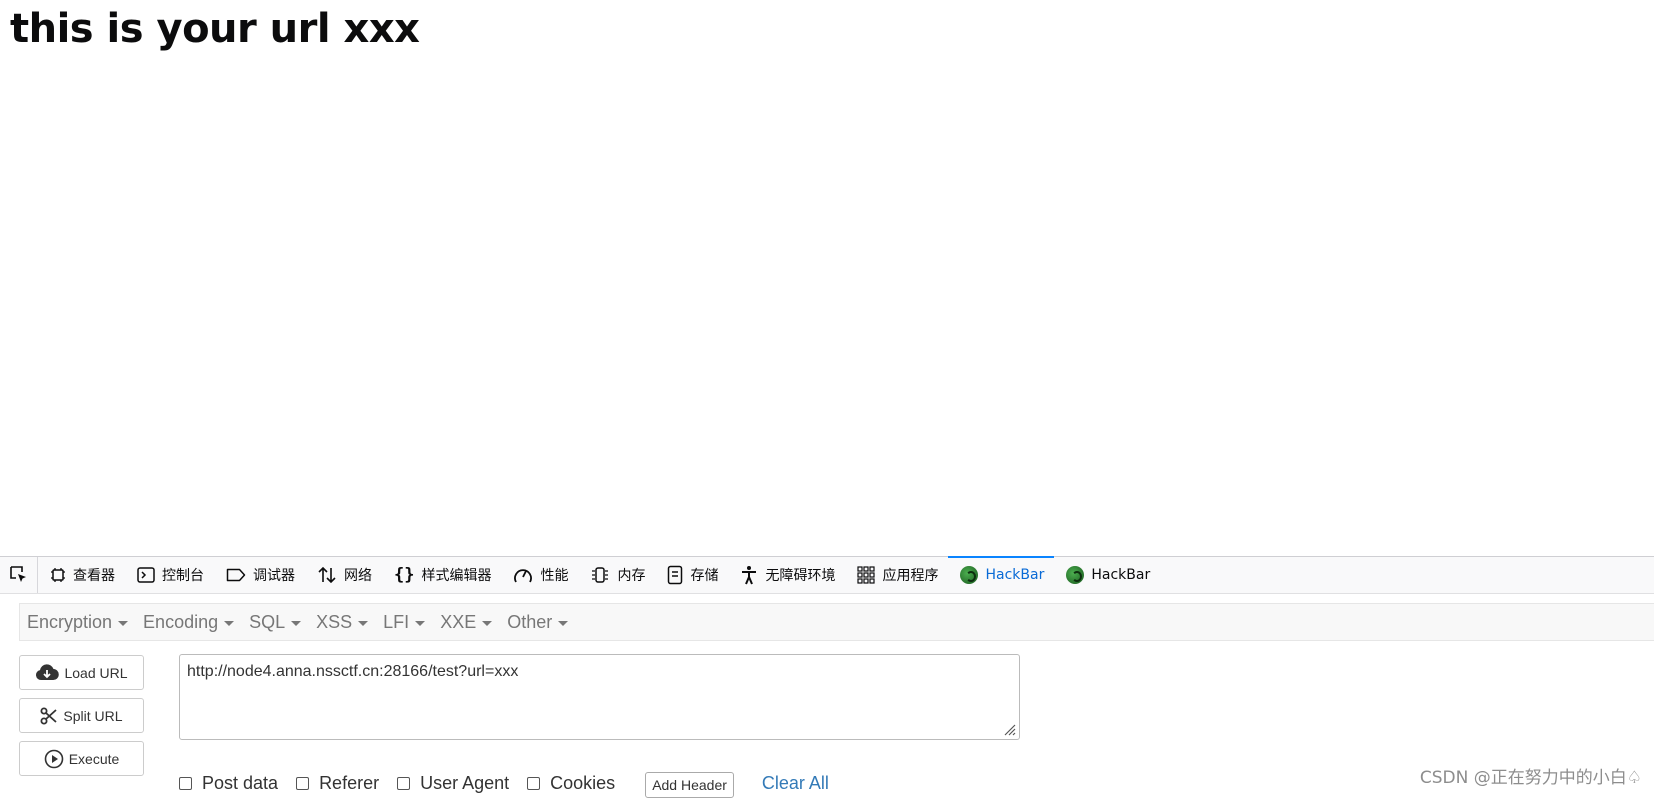 The width and height of the screenshot is (1654, 798). Describe the element at coordinates (866, 575) in the screenshot. I see `application-icon` at that location.